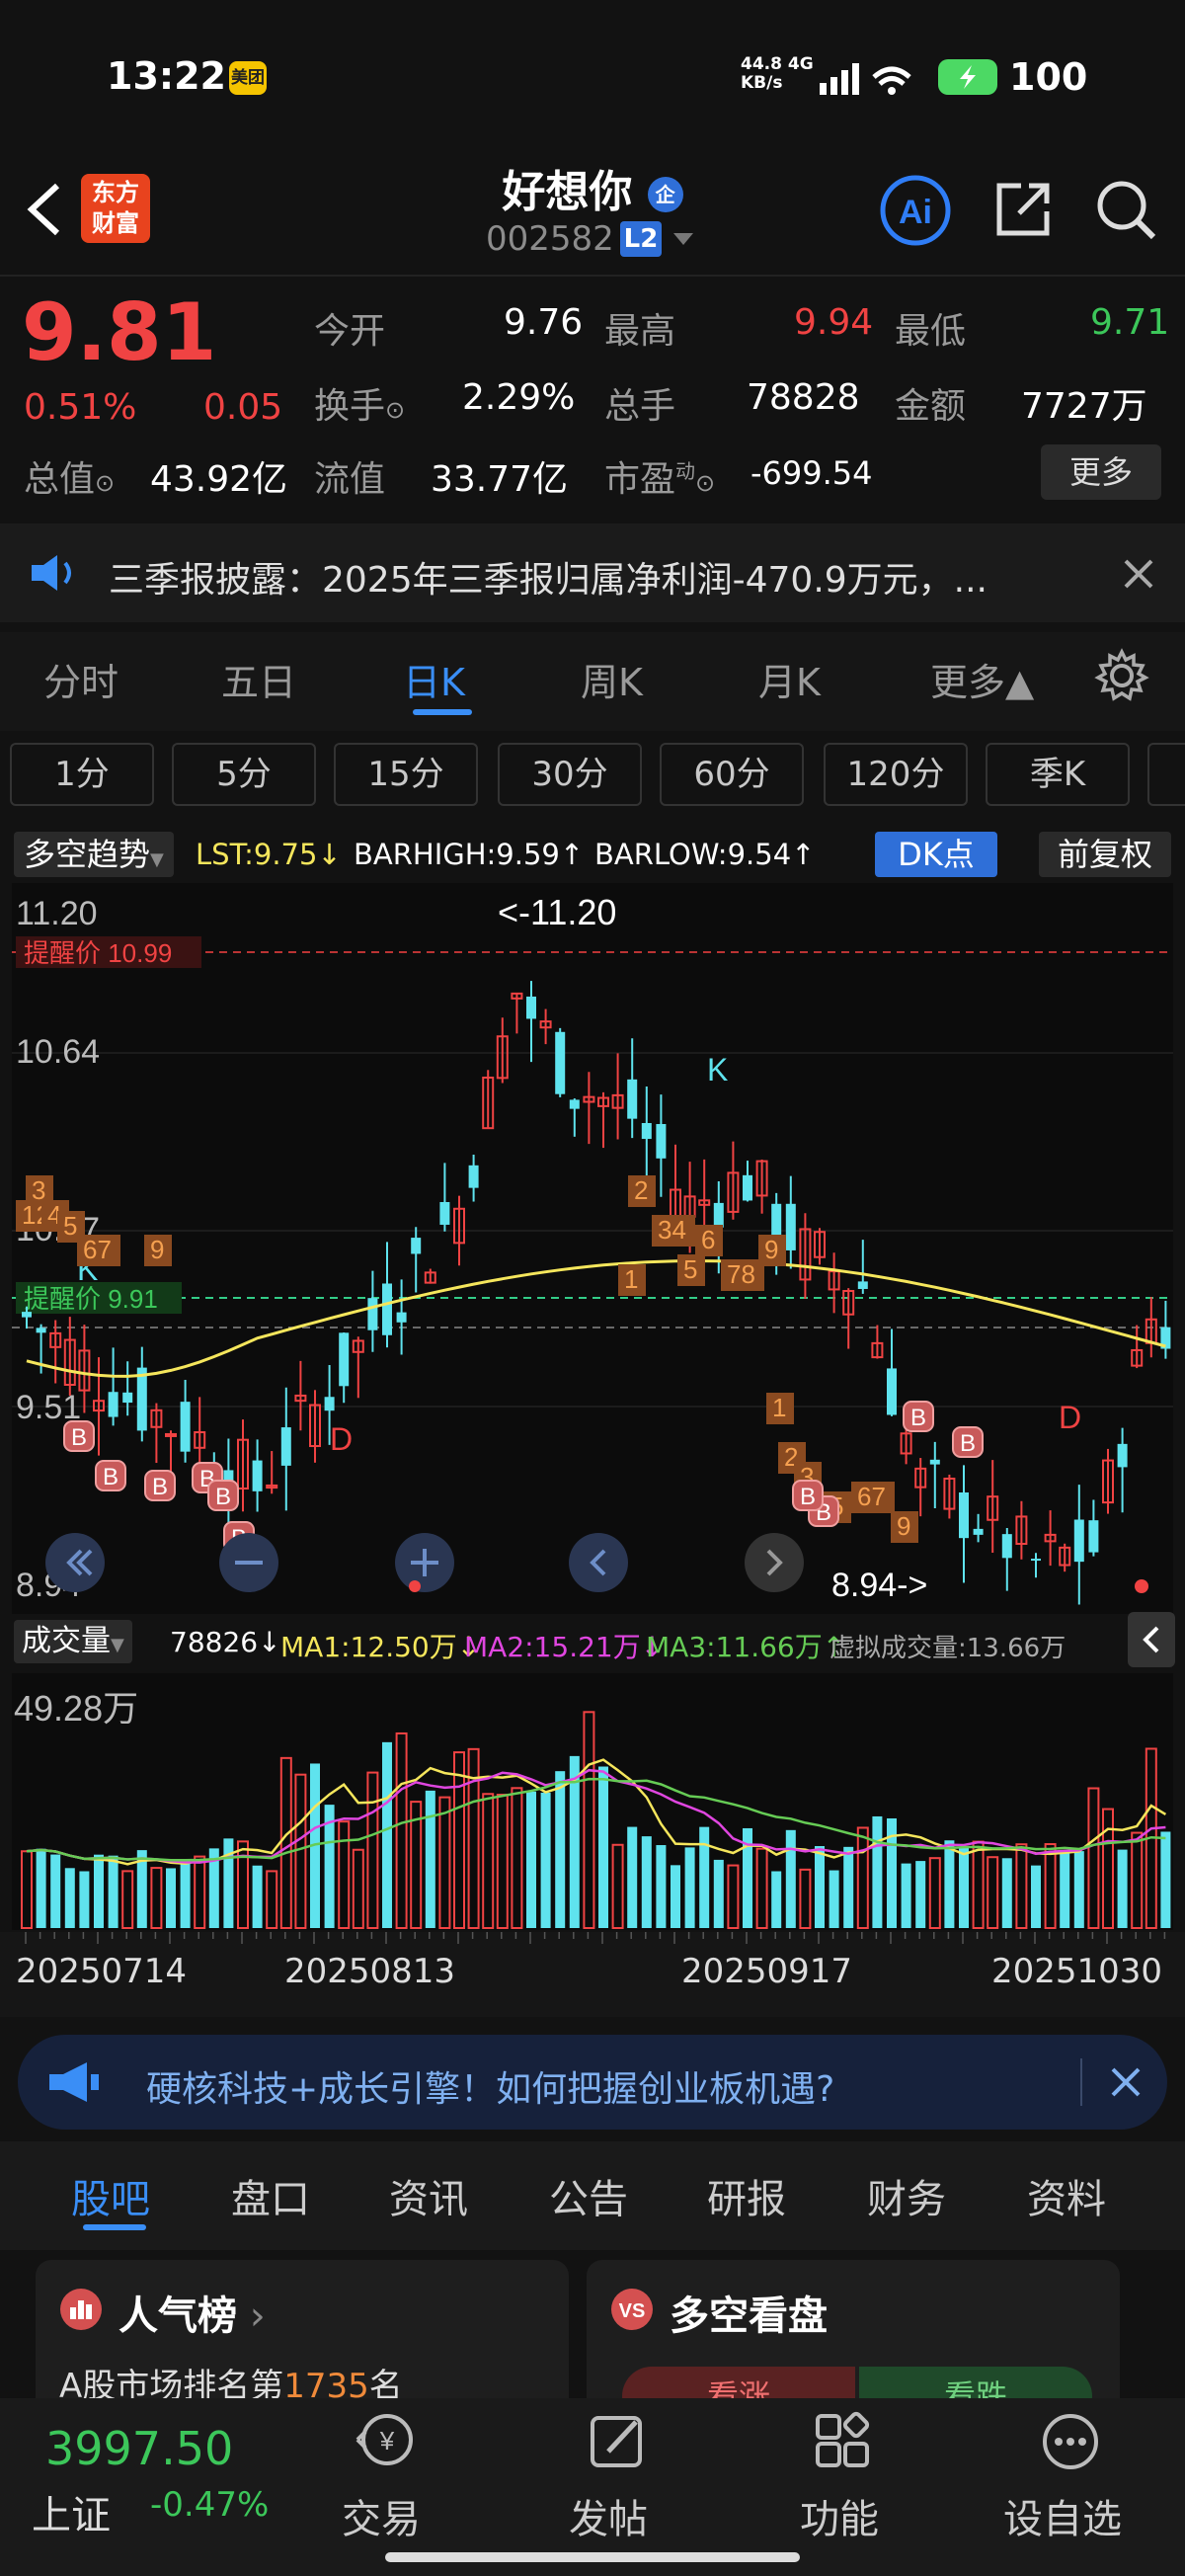  Describe the element at coordinates (111, 2195) in the screenshot. I see `section-tab-guba: 股吧` at that location.